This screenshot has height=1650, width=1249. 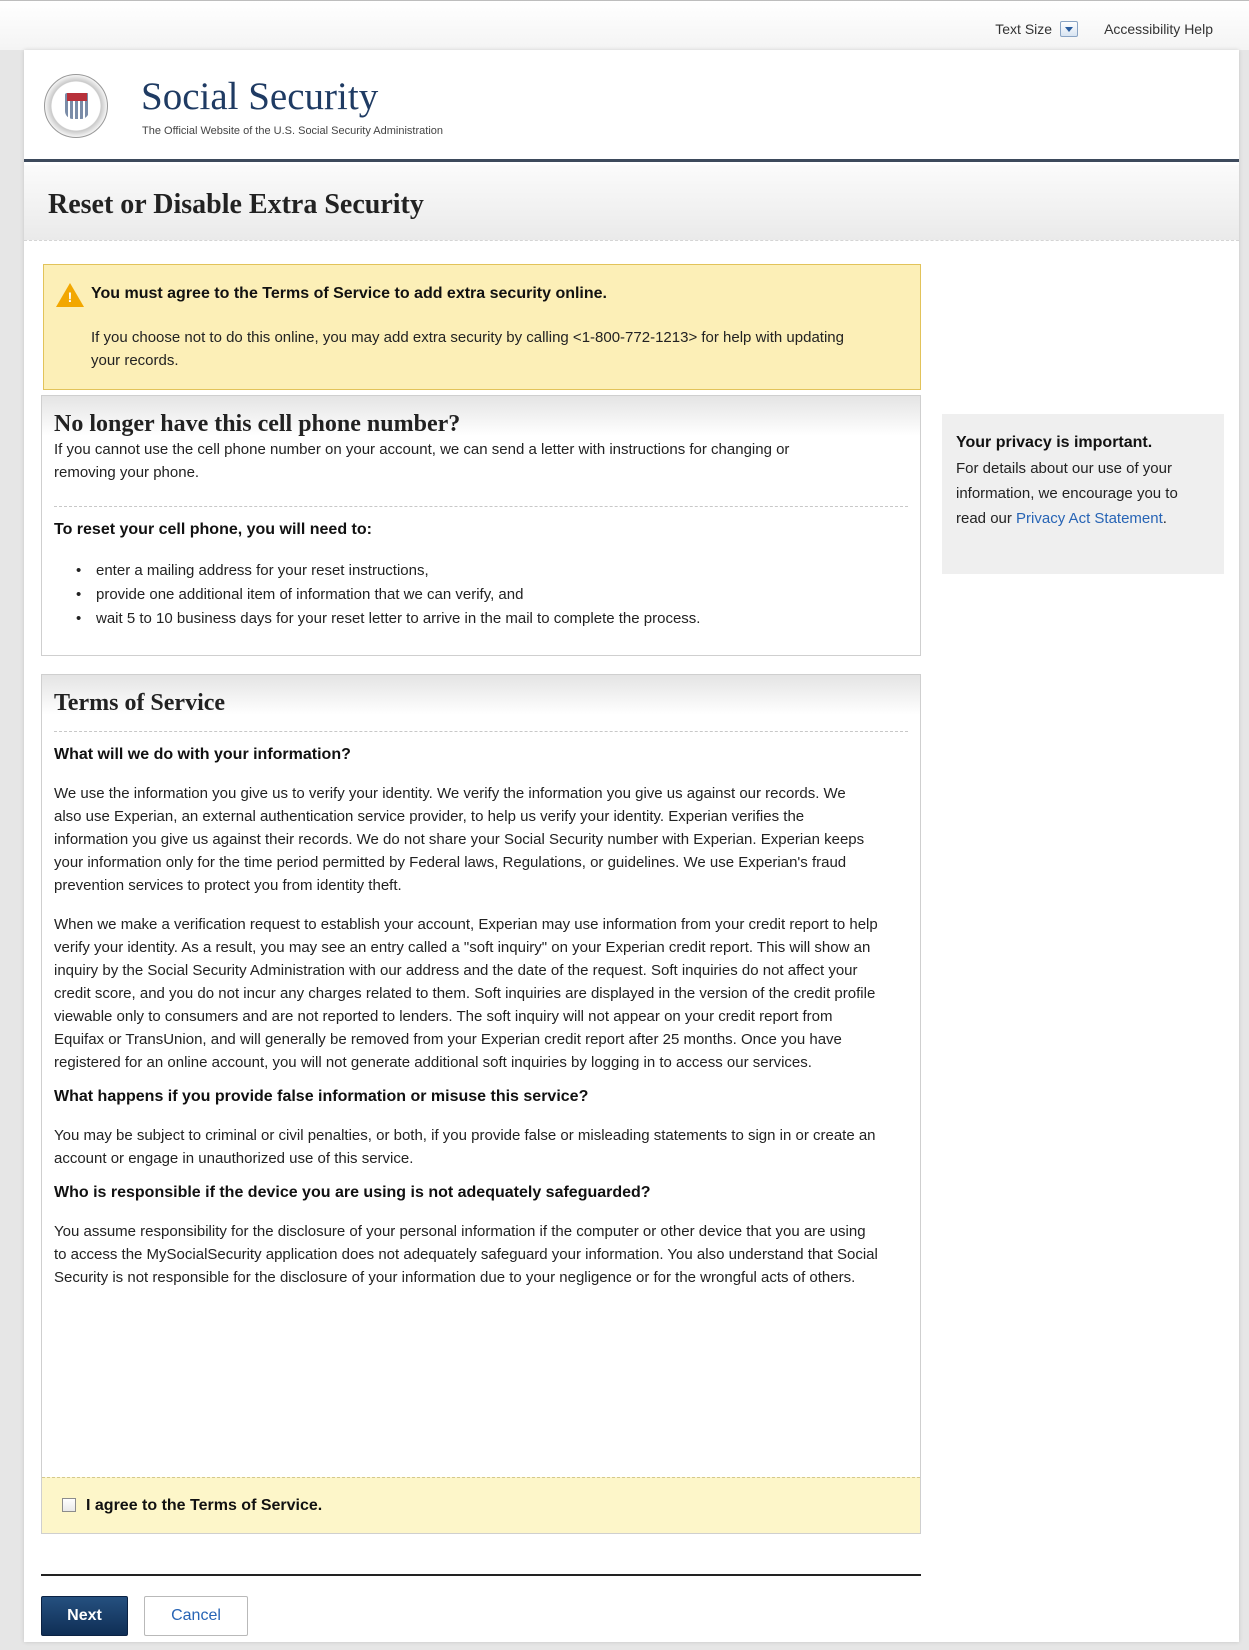 What do you see at coordinates (1054, 442) in the screenshot?
I see `privacy-heading: Your privacy is important.` at bounding box center [1054, 442].